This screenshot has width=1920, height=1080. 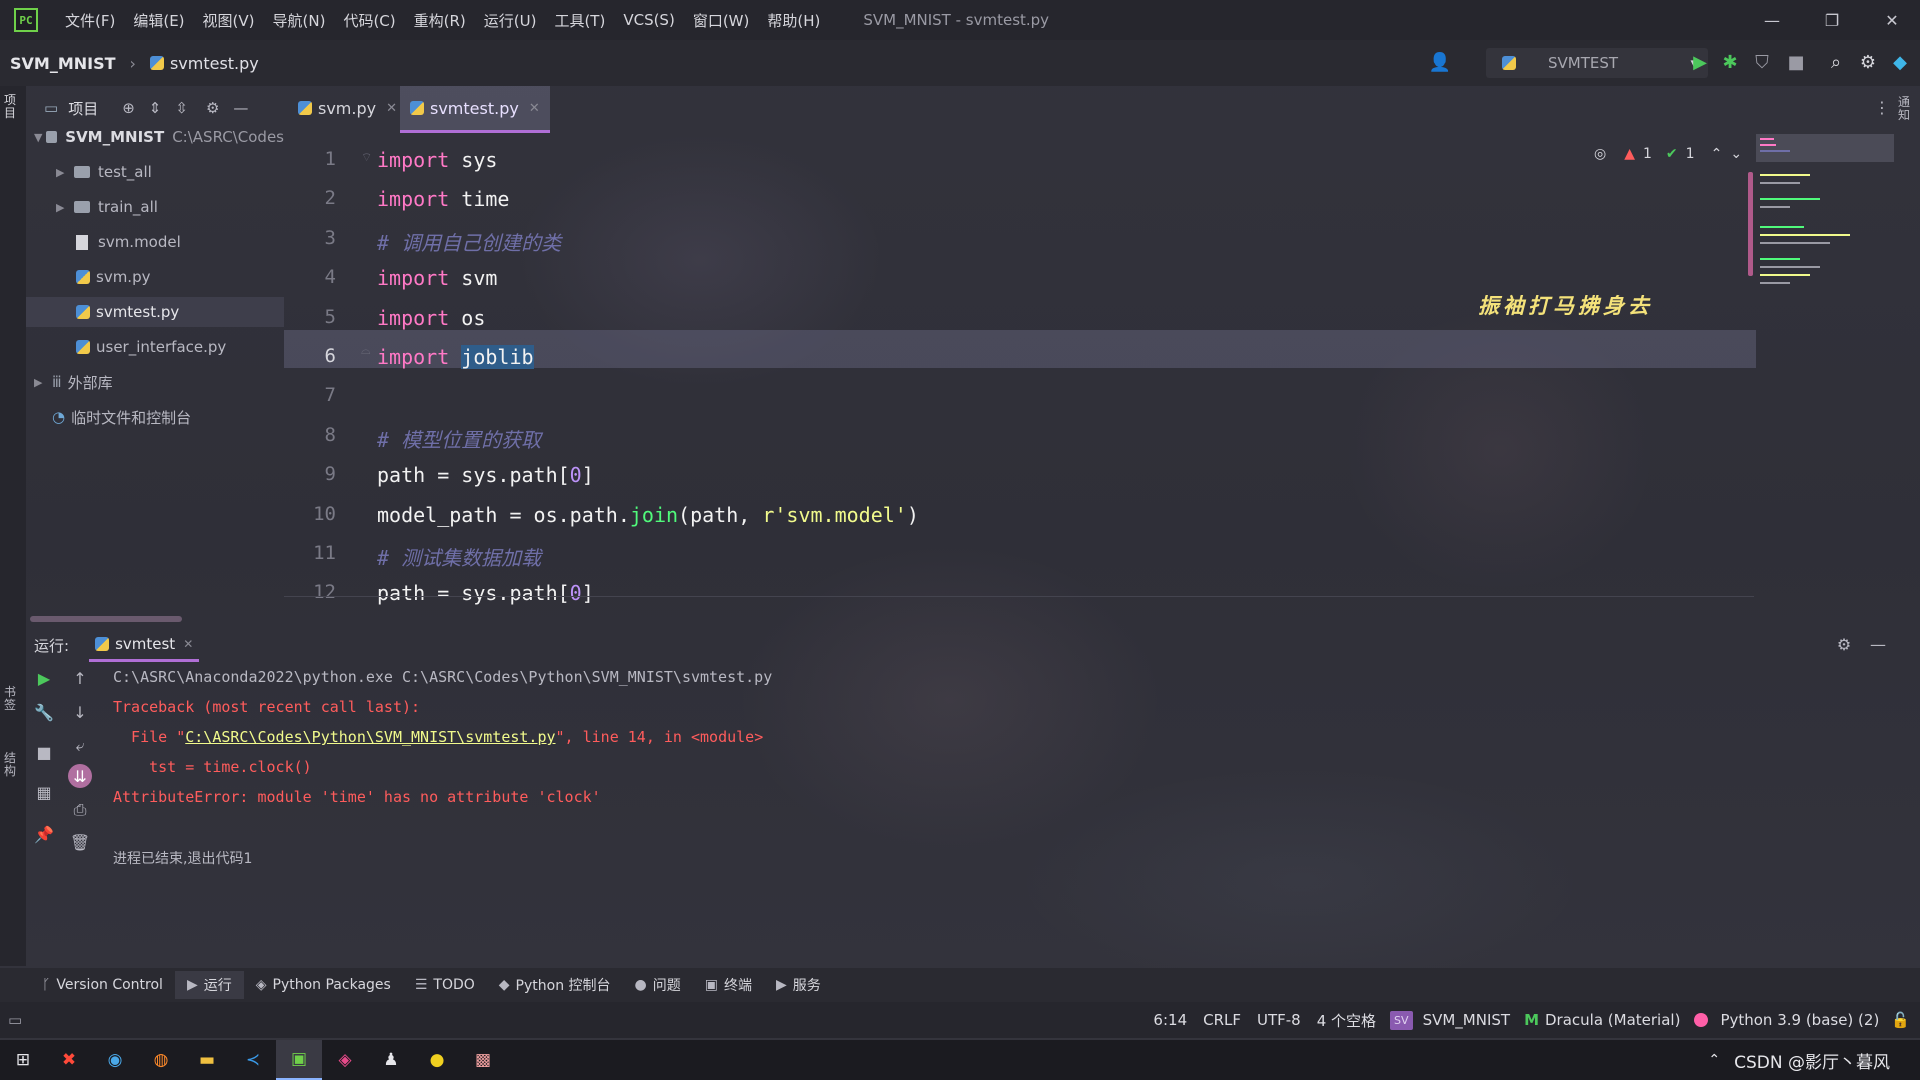 I want to click on eye-off-icon: ◎, so click(x=1600, y=154).